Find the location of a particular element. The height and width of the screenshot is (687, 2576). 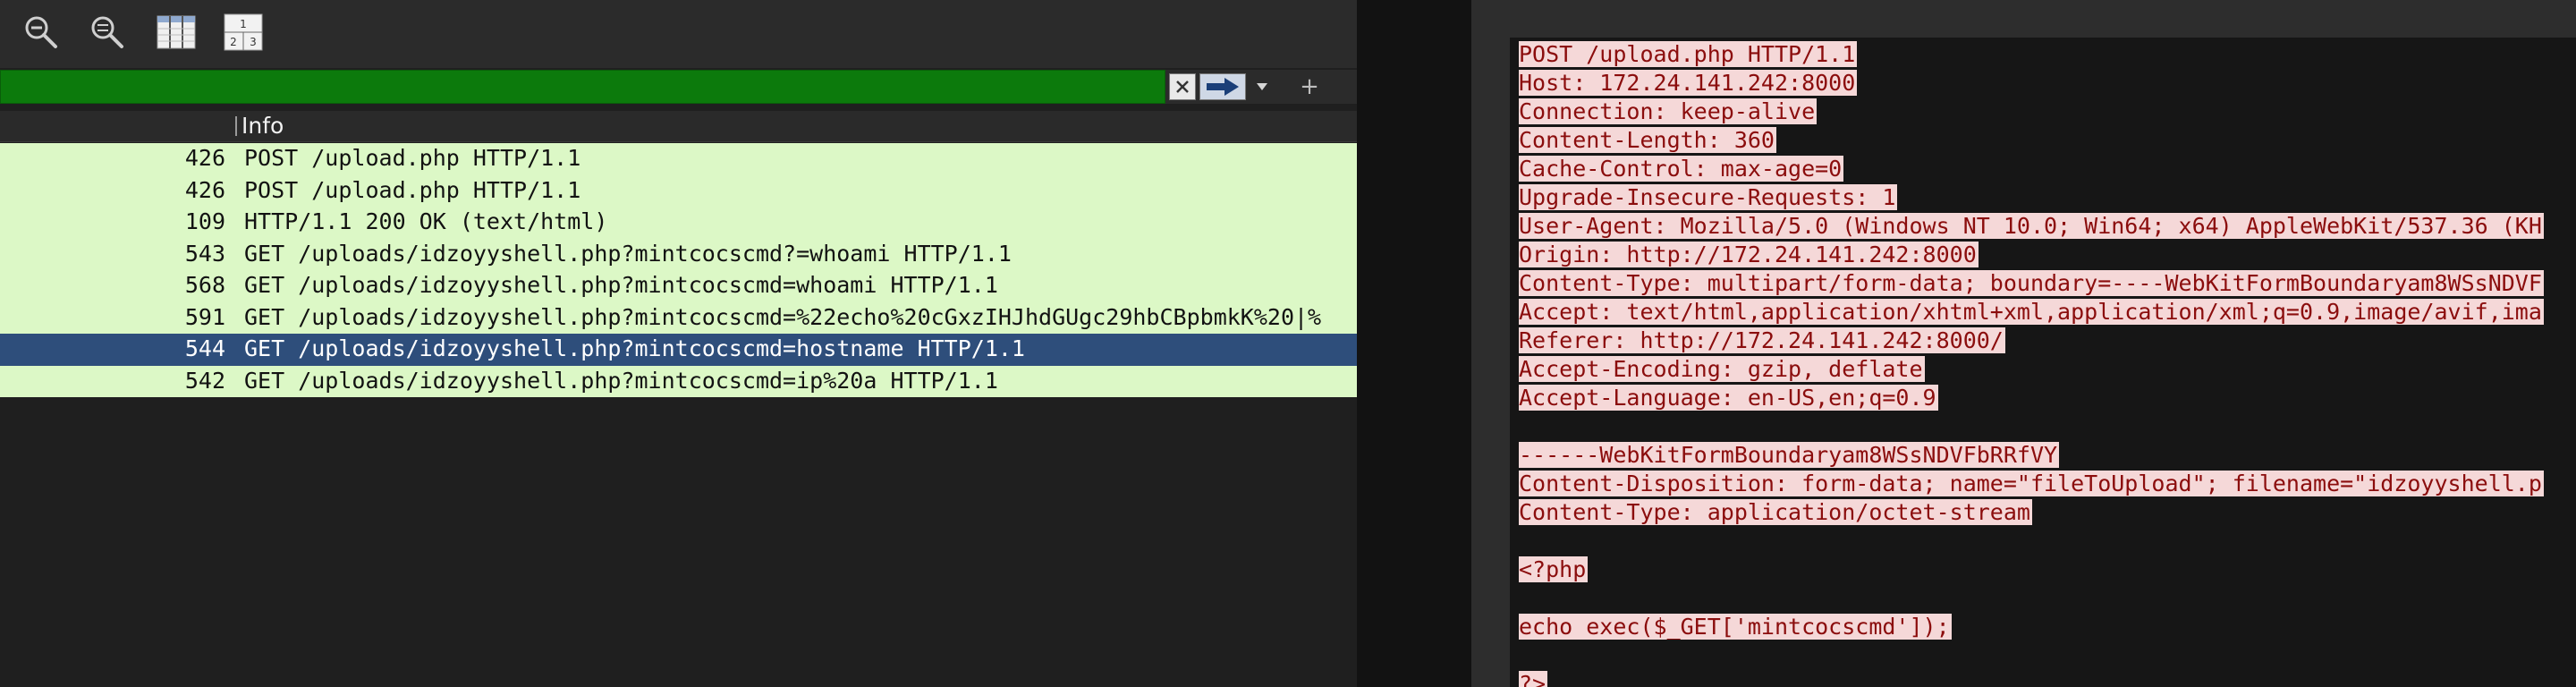

stream-line: Content-Type: application/octet-stream is located at coordinates (2031, 513).